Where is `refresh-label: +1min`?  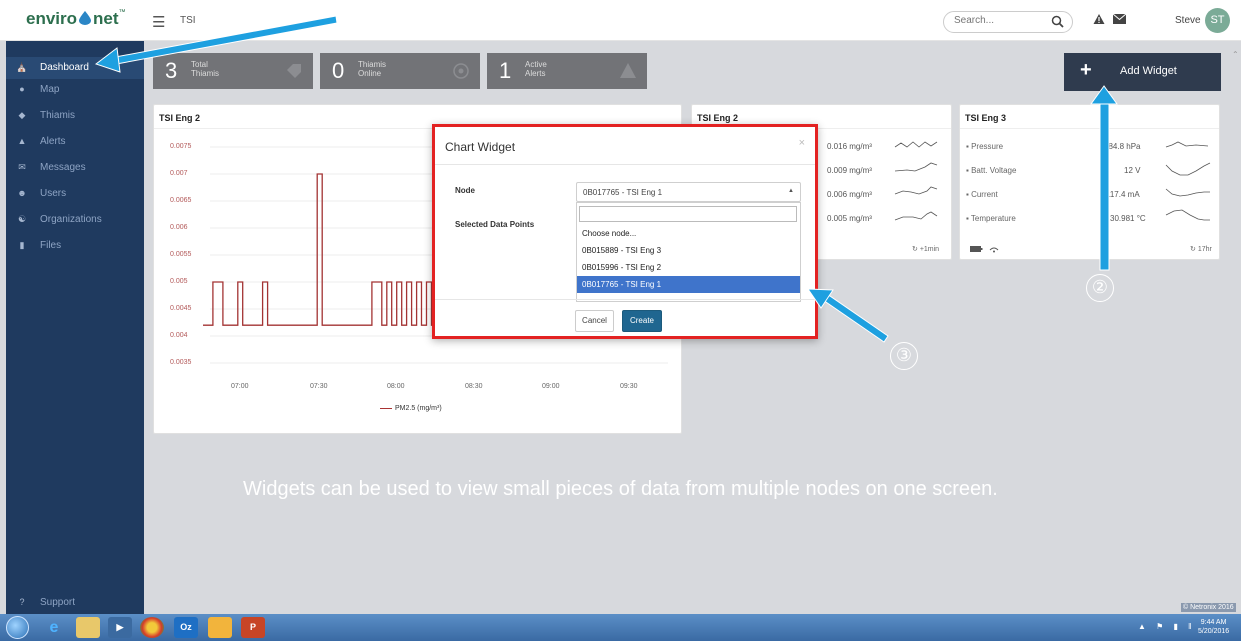 refresh-label: +1min is located at coordinates (929, 249).